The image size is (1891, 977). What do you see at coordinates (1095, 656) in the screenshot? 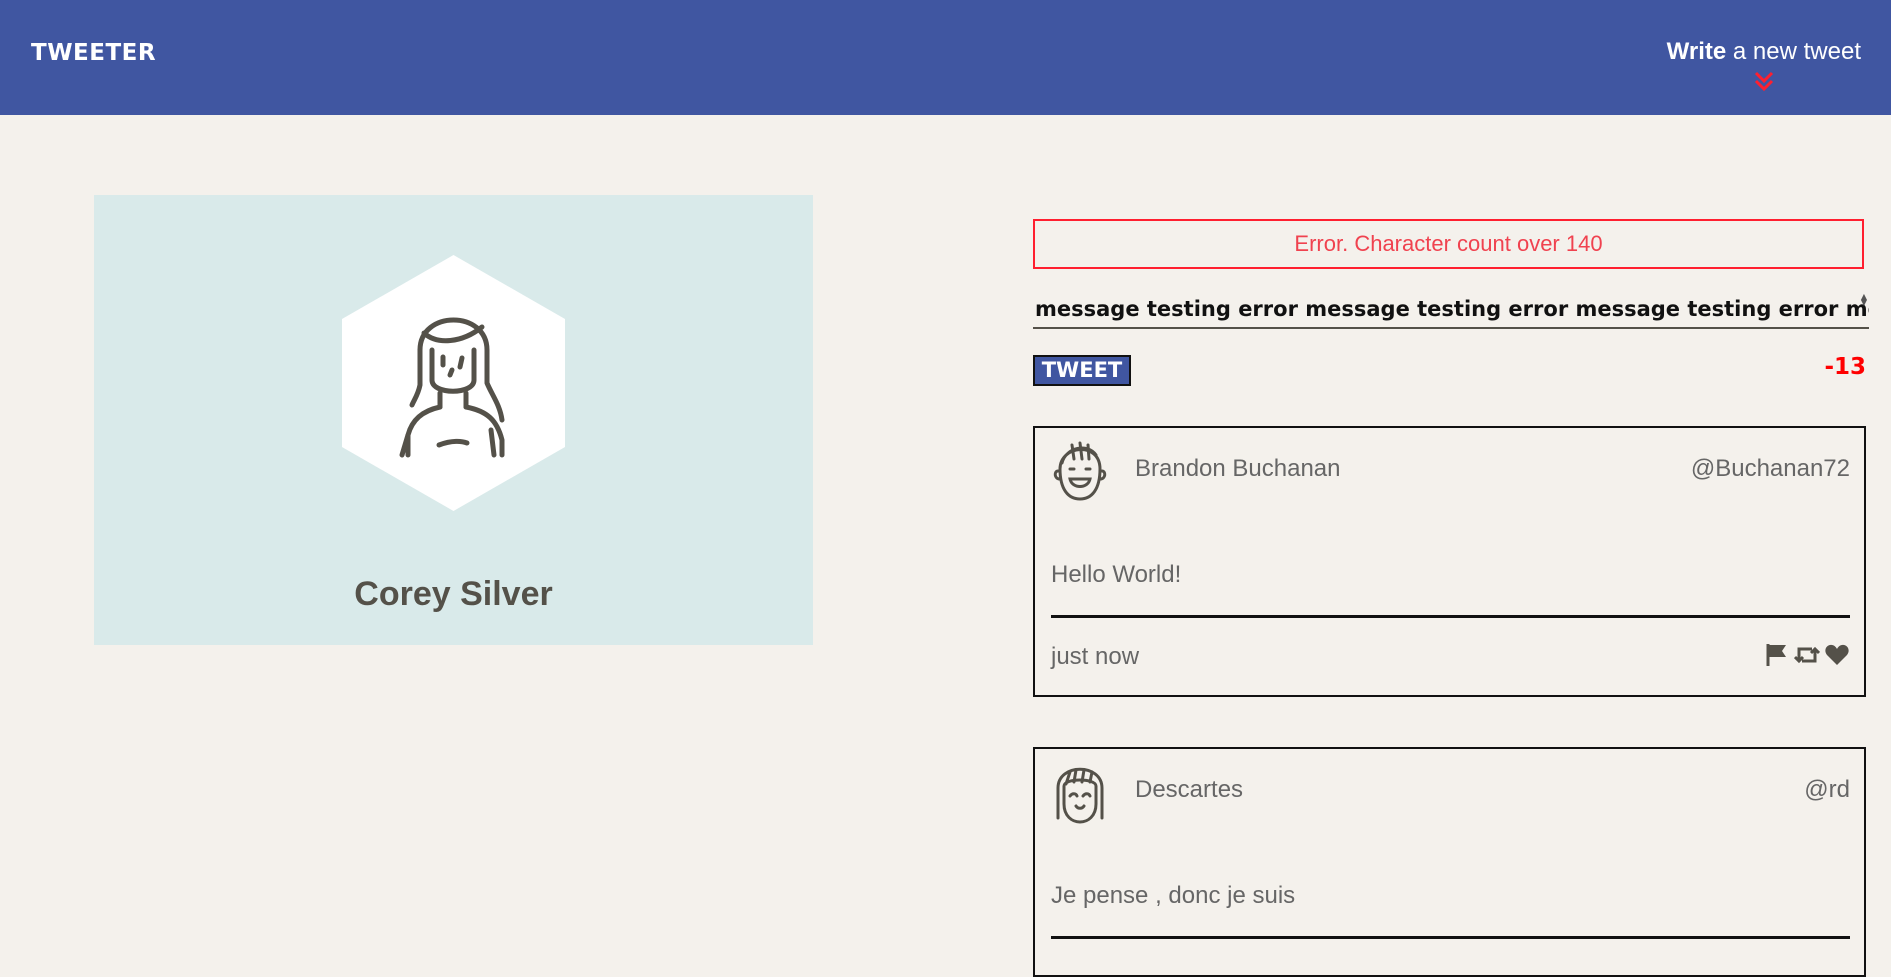
I see `tweet-timestamp: just now` at bounding box center [1095, 656].